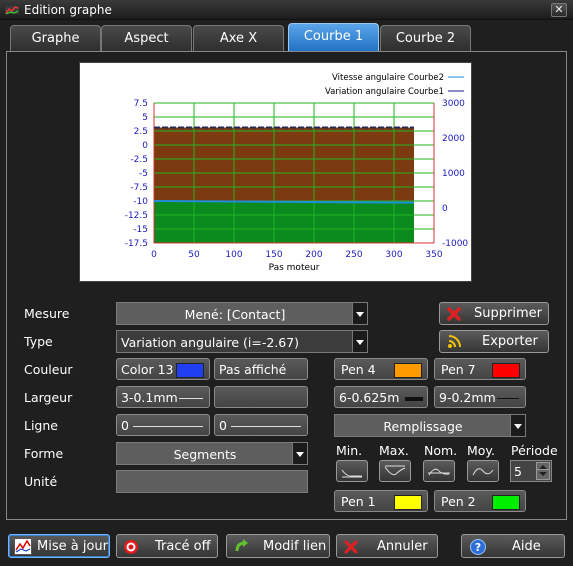  What do you see at coordinates (433, 255) in the screenshot?
I see `x-tick-label: 350` at bounding box center [433, 255].